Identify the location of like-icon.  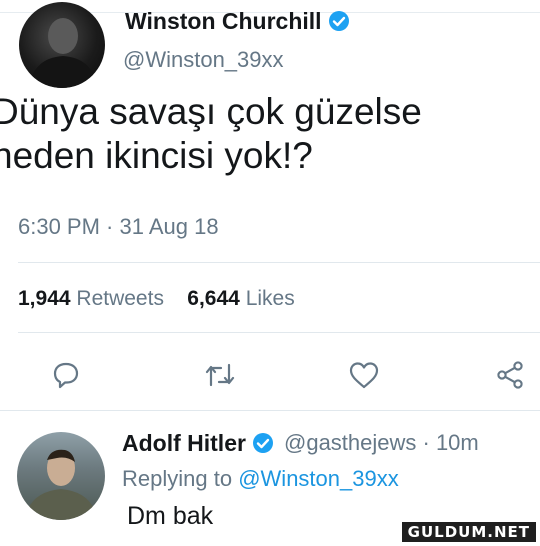
(364, 375).